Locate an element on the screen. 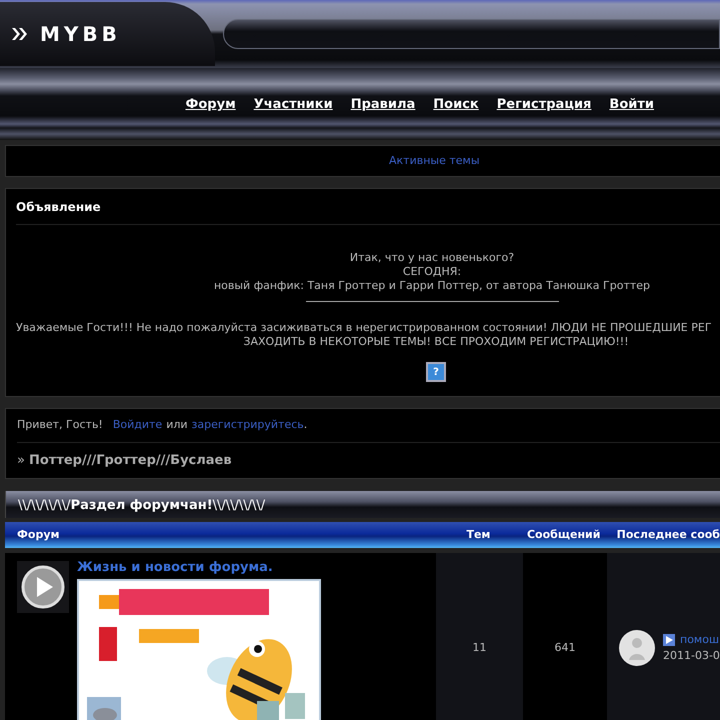 The height and width of the screenshot is (720, 720). breadcrumb-arrow: » is located at coordinates (21, 461).